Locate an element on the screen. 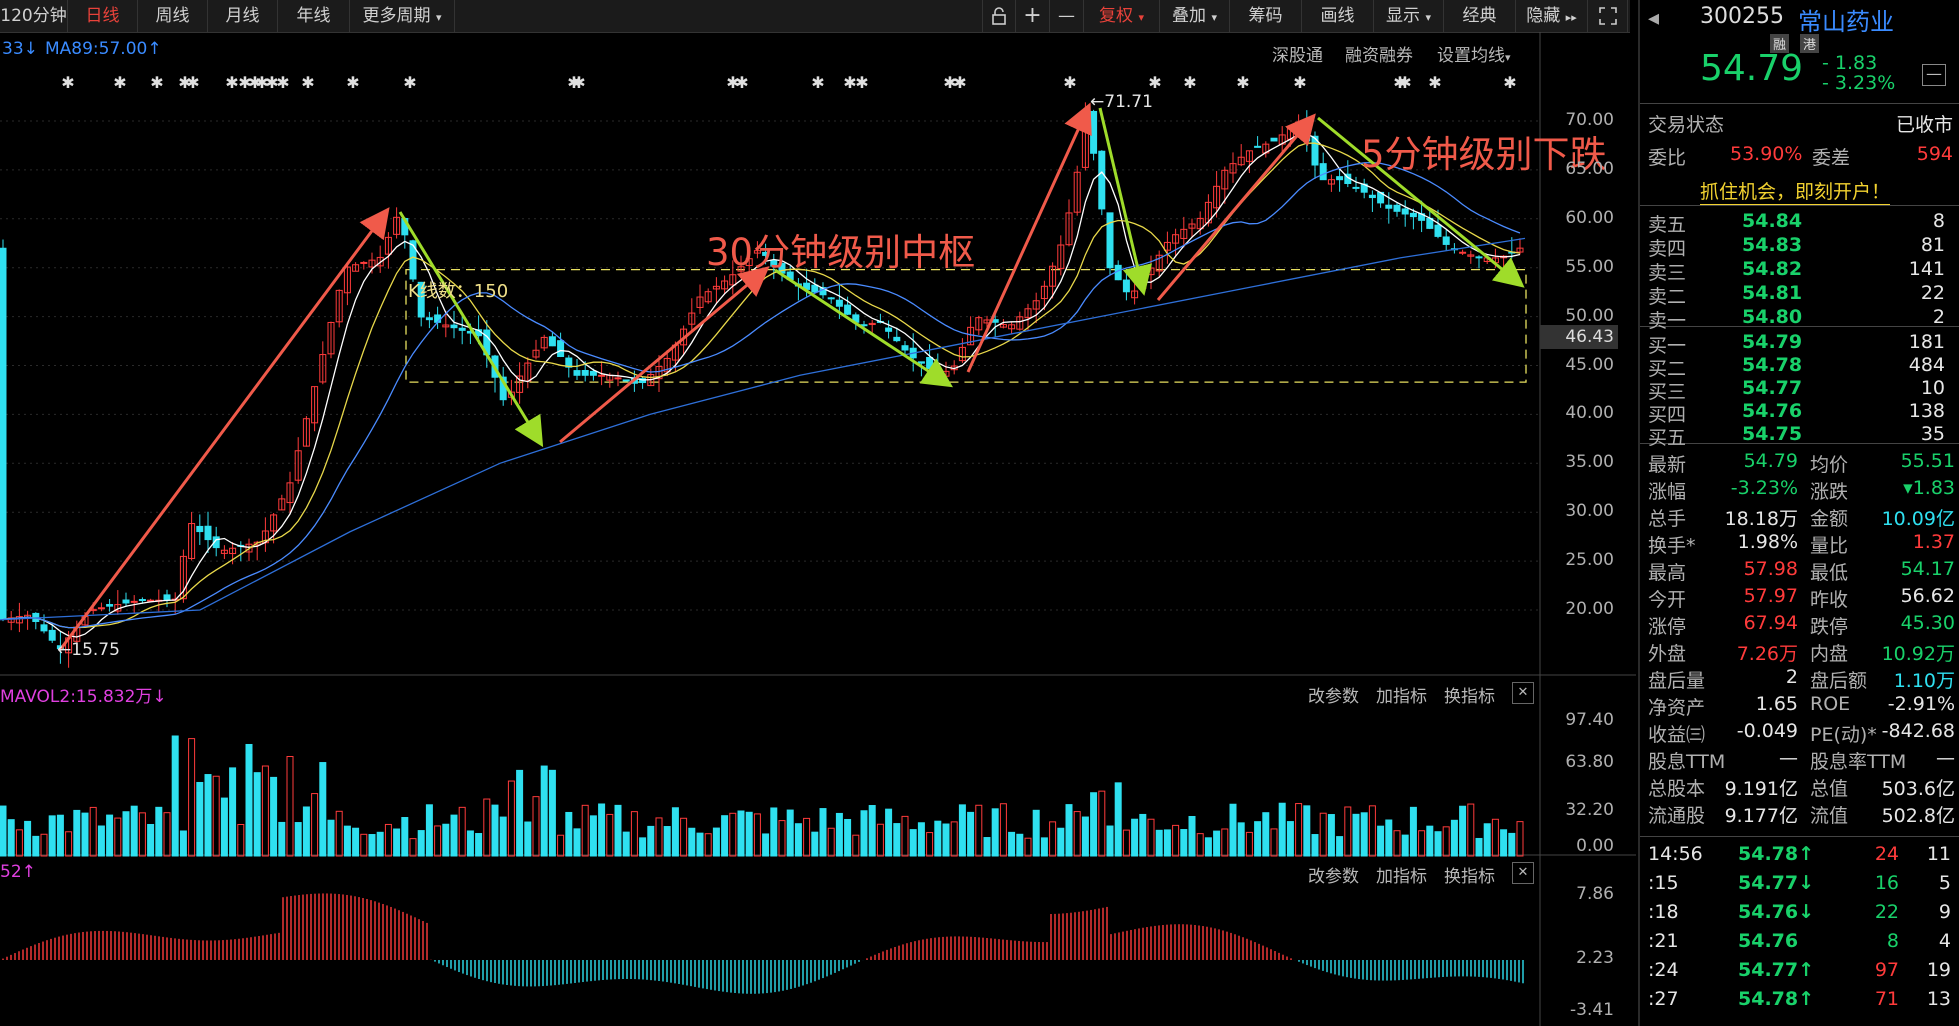  open-account-promo: 抓住机会，即刻开户！ is located at coordinates (1795, 191).